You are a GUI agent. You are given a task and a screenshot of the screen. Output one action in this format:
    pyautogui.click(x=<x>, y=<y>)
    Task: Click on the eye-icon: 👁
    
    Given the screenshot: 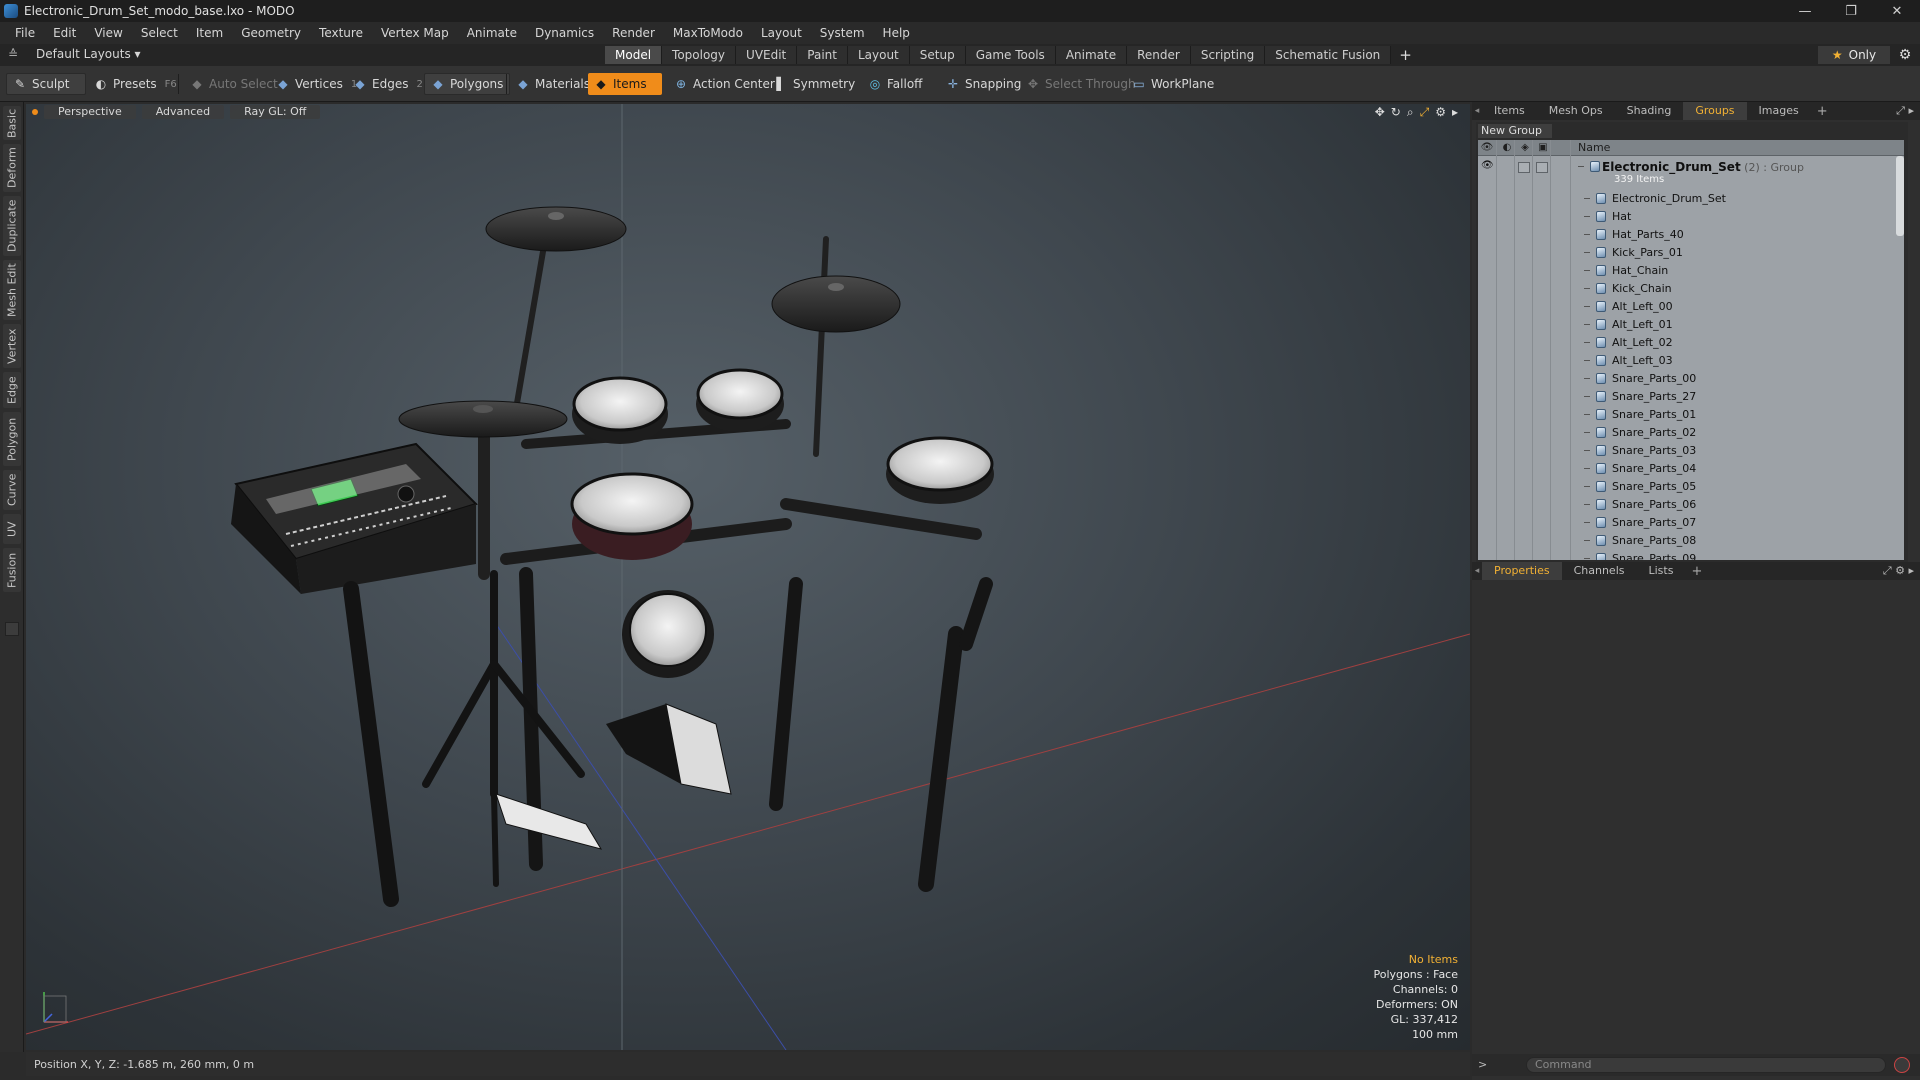 What is the action you would take?
    pyautogui.click(x=1487, y=165)
    